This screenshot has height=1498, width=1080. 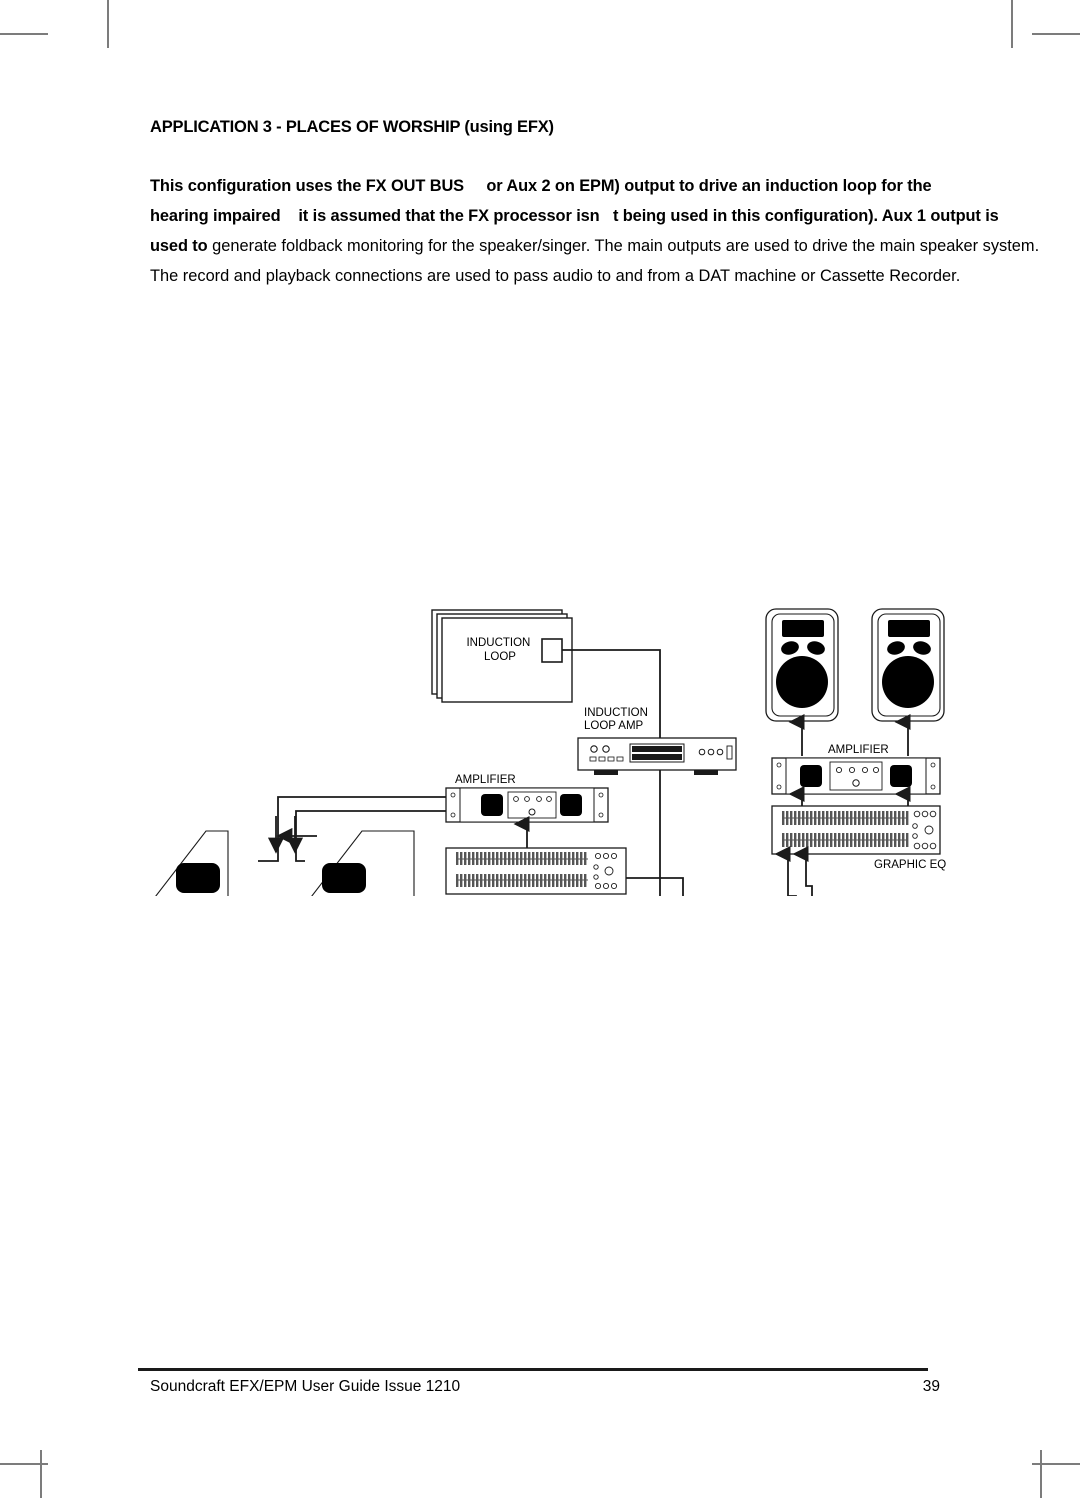 I want to click on graphic-eq-right-label: GRAPHIC EQ, so click(x=910, y=865).